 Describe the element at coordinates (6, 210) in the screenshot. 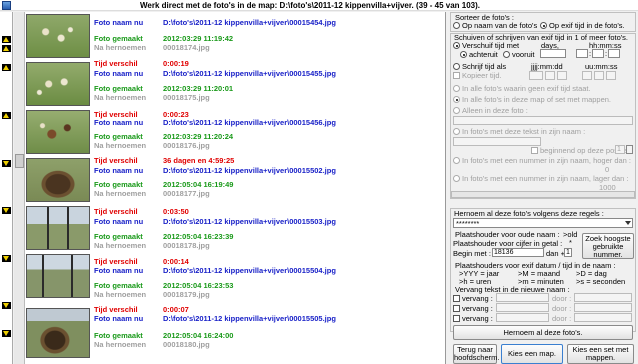

I see `scroll-down-icon` at that location.